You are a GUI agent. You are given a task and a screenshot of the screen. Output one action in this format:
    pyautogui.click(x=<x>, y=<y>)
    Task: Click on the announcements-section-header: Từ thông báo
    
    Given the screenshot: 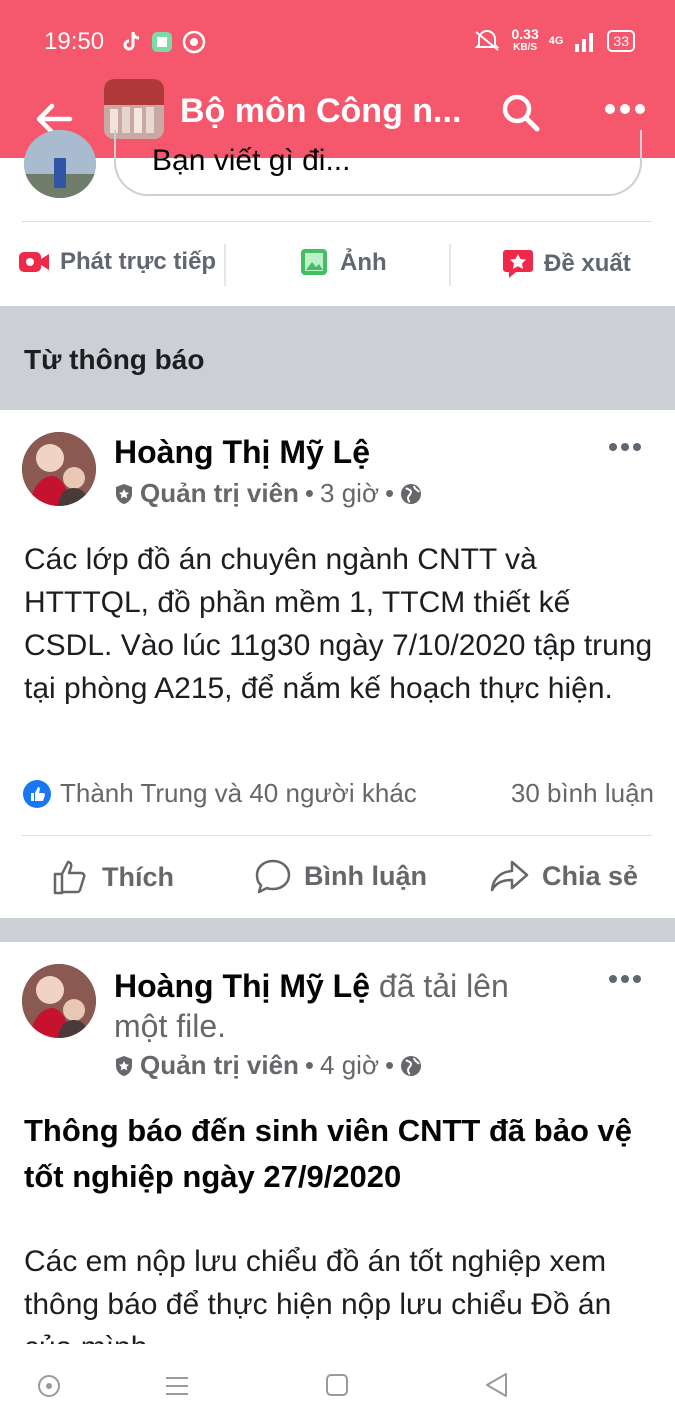 What is the action you would take?
    pyautogui.click(x=337, y=358)
    